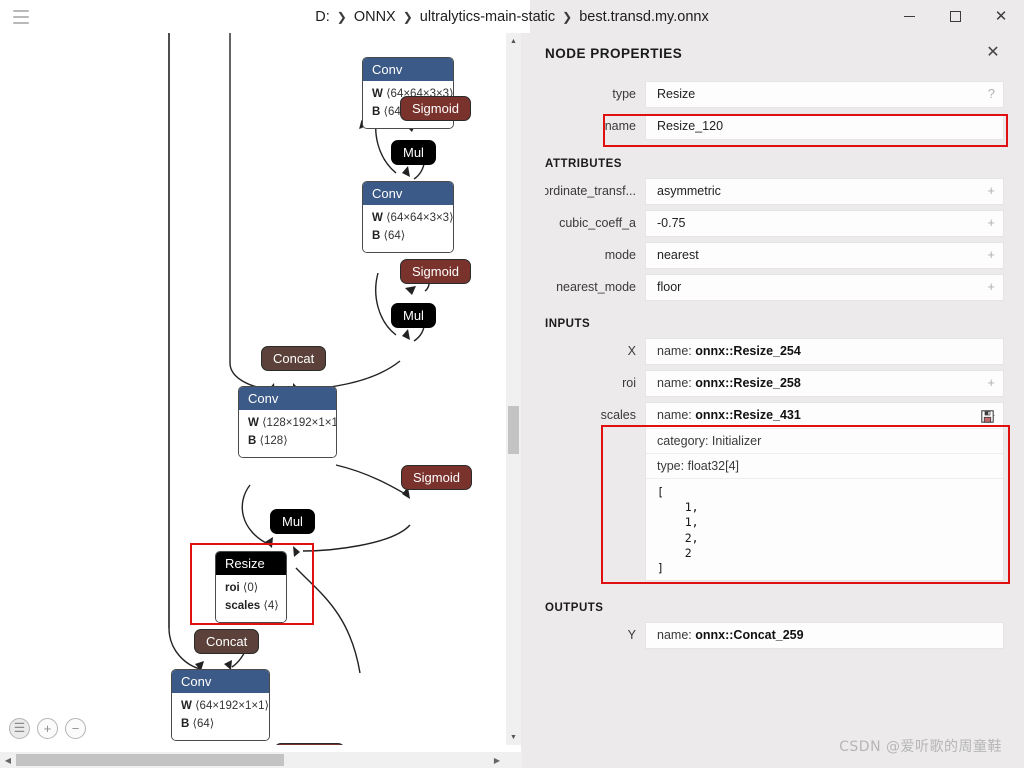  I want to click on attribute-value-field: nearest +, so click(824, 255).